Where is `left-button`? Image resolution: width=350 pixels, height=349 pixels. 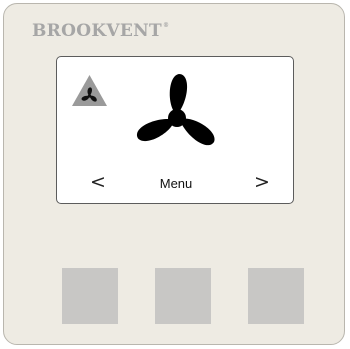 left-button is located at coordinates (90, 296).